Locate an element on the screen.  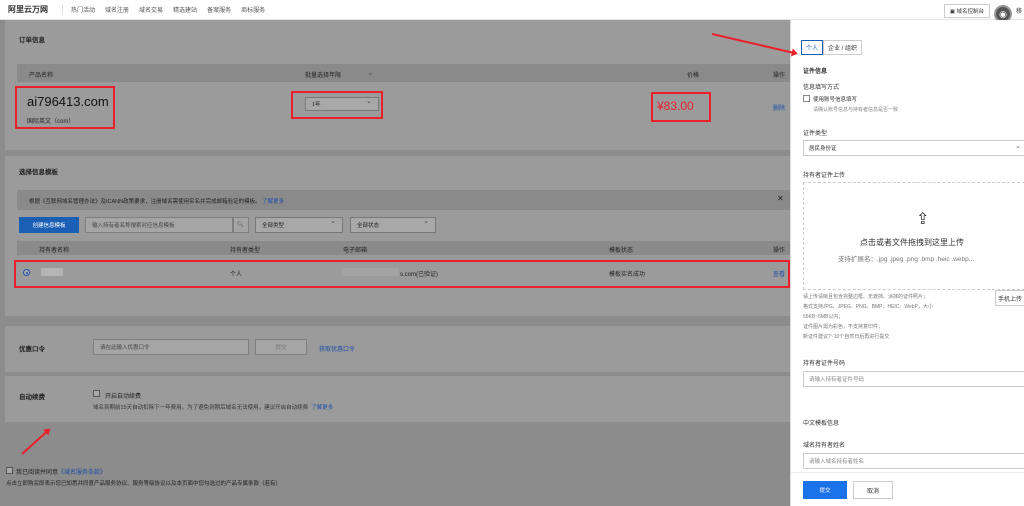
notice-learn-more-link: 了解更多 is located at coordinates (273, 202).